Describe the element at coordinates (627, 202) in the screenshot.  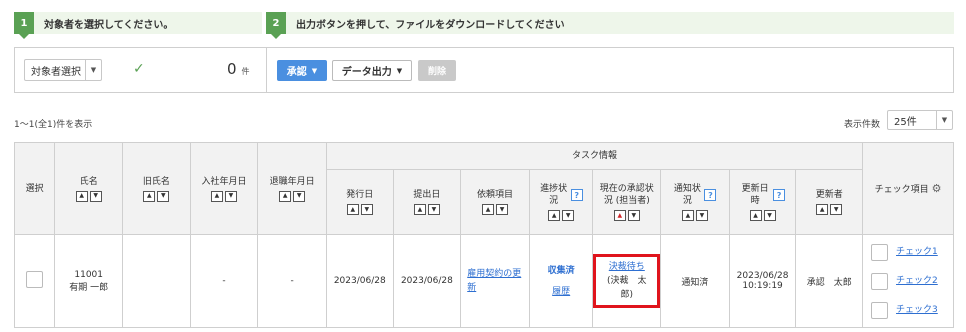
I see `header-approval-status: 現在の承認状況 (担当者) ▲ ▼` at that location.